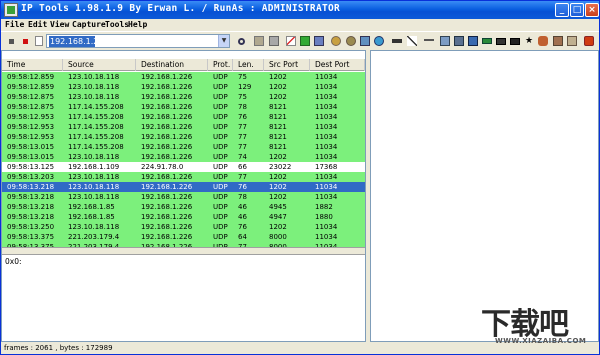  I want to click on plug-icon, so click(397, 41).